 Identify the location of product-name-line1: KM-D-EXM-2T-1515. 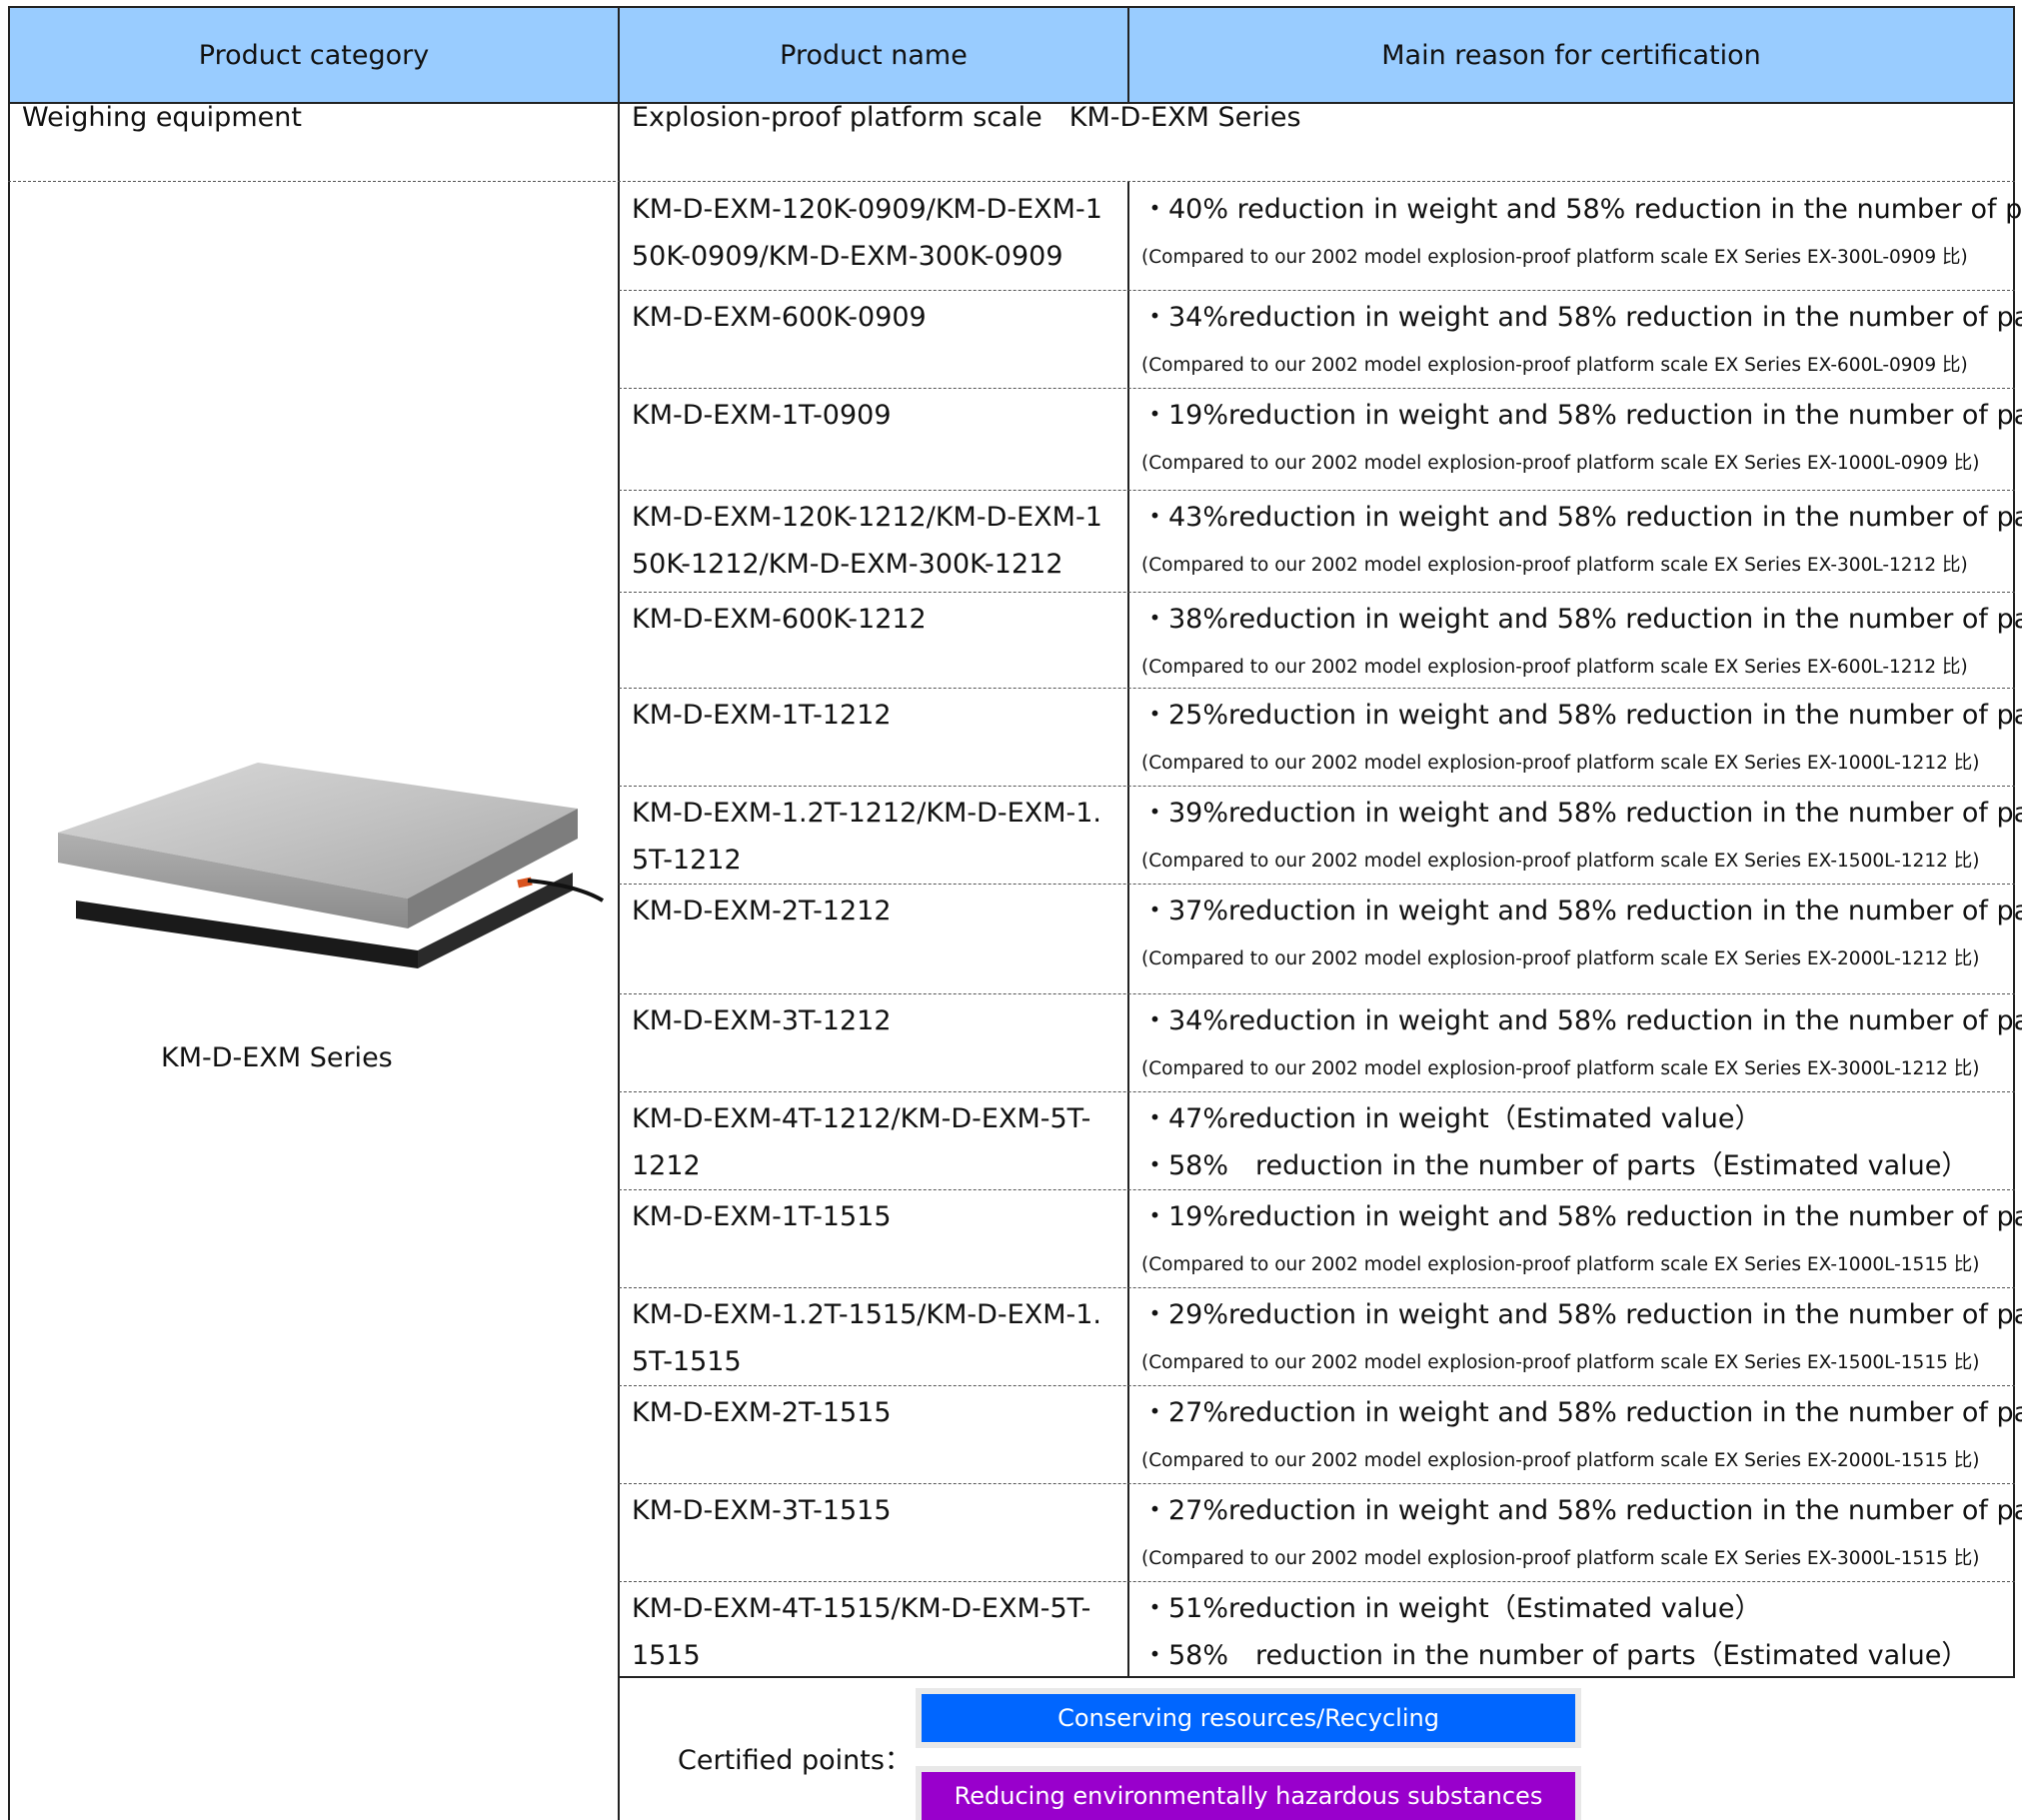
(762, 1413).